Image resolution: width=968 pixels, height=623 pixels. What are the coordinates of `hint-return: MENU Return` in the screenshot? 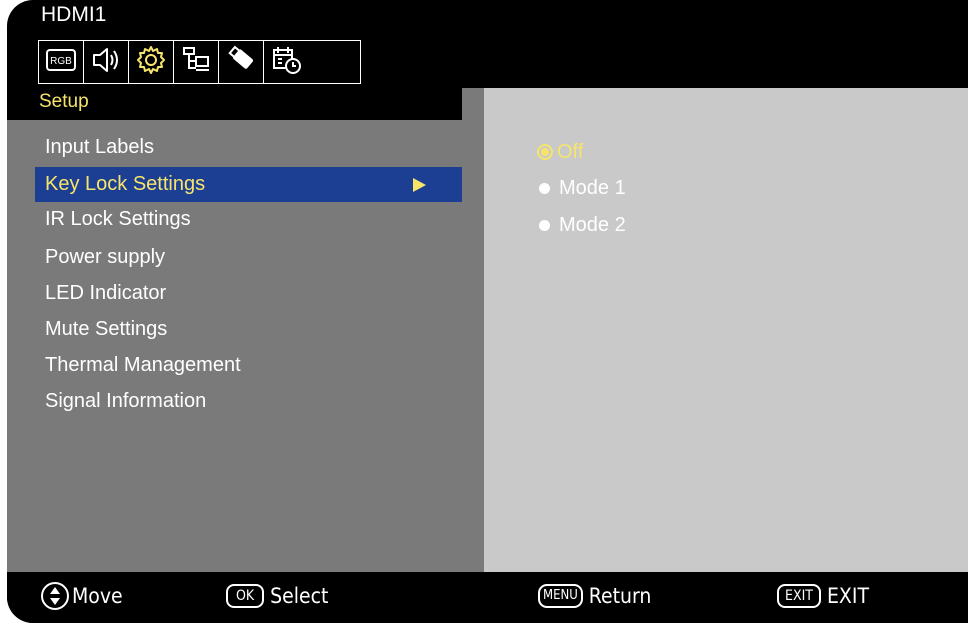 It's located at (594, 596).